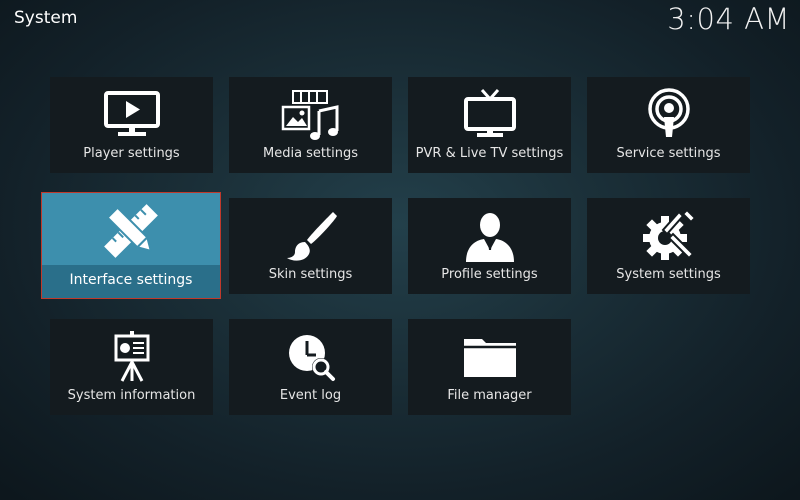  Describe the element at coordinates (489, 153) in the screenshot. I see `tile-label: PVR & Live TV settings` at that location.